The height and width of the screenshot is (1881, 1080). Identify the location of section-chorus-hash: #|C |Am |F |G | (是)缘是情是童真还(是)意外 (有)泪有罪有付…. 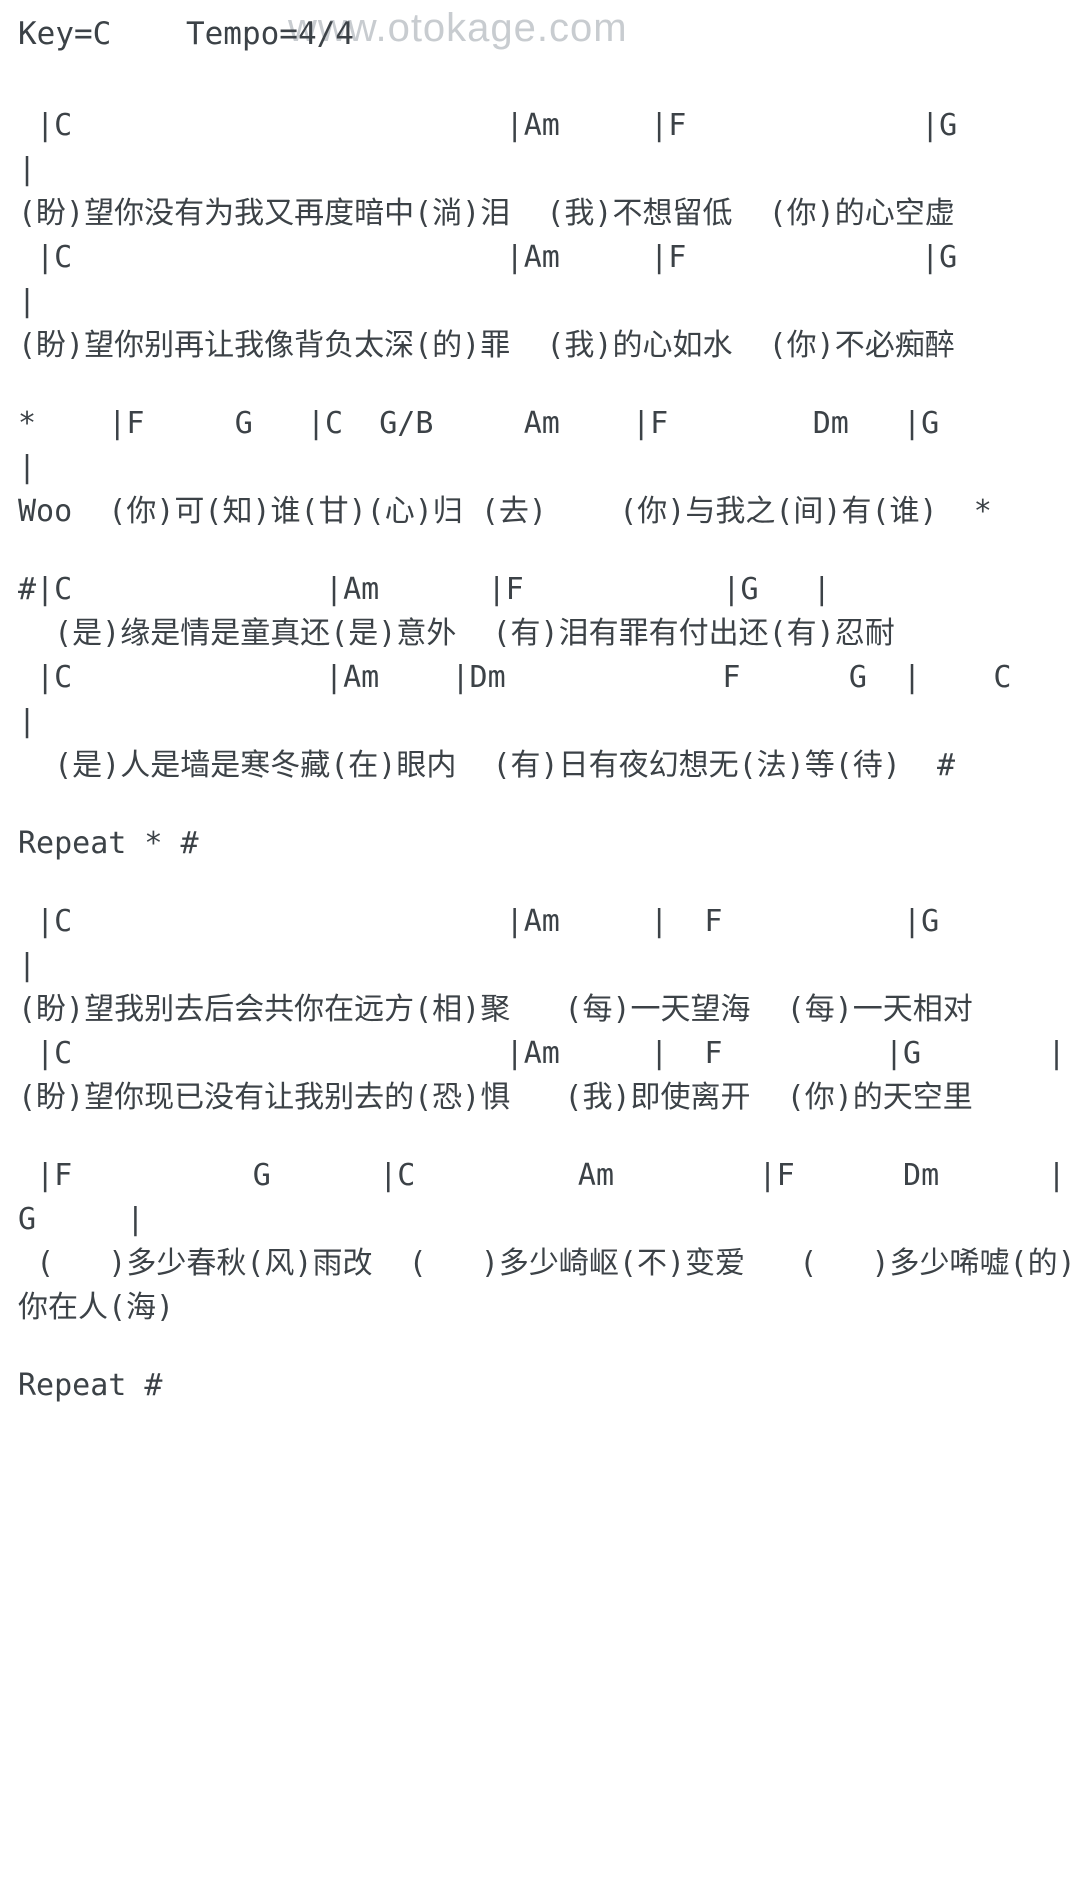
(540, 678).